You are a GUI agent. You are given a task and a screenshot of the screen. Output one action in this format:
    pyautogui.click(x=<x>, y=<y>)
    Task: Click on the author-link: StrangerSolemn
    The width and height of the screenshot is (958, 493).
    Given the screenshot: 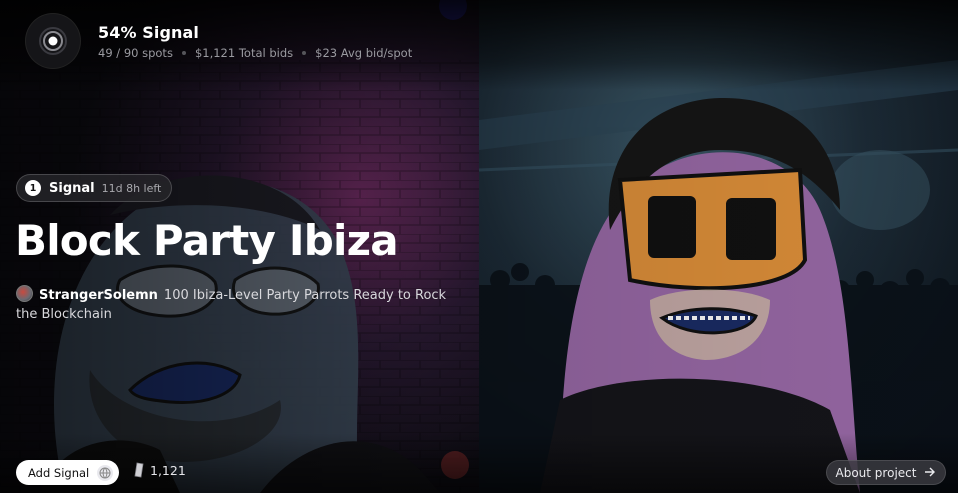 What is the action you would take?
    pyautogui.click(x=98, y=295)
    